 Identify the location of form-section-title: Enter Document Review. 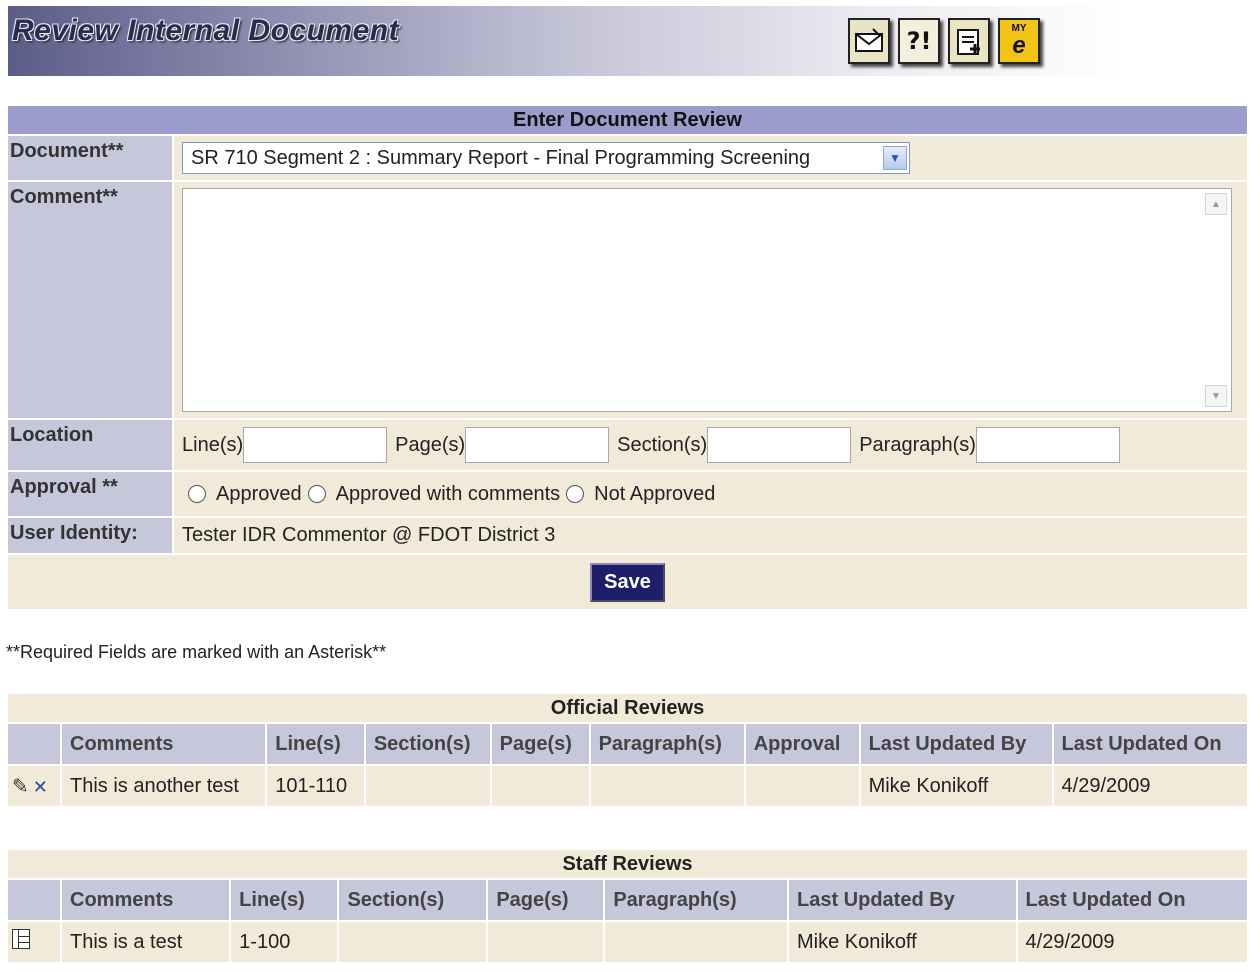
(627, 120).